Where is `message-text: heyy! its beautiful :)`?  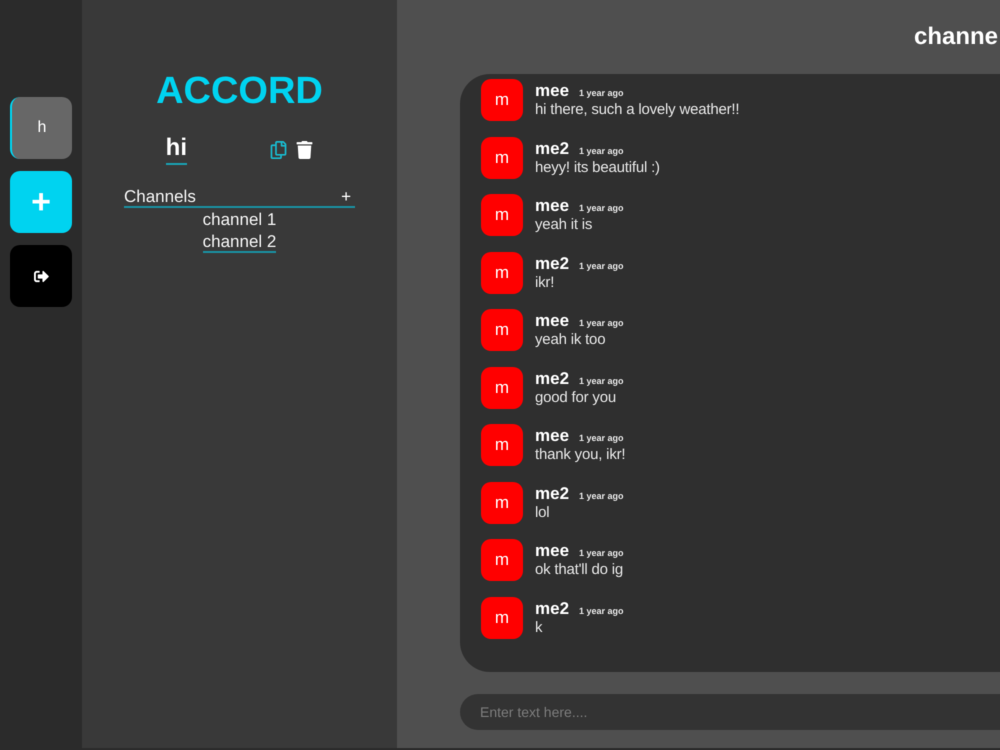 message-text: heyy! its beautiful :) is located at coordinates (597, 167).